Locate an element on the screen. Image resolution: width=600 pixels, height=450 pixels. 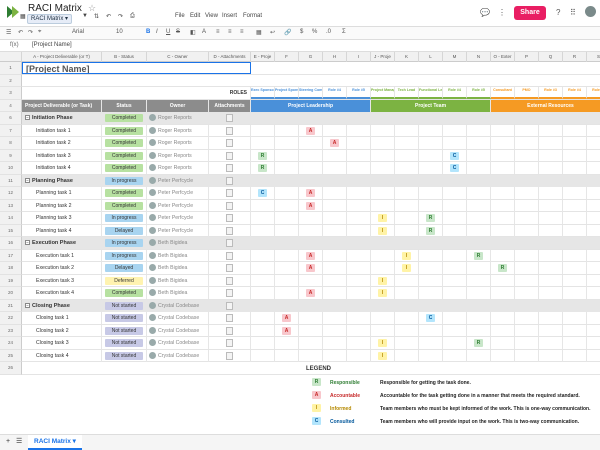
task-name: Initiation task 1 is located at coordinates (62, 130).